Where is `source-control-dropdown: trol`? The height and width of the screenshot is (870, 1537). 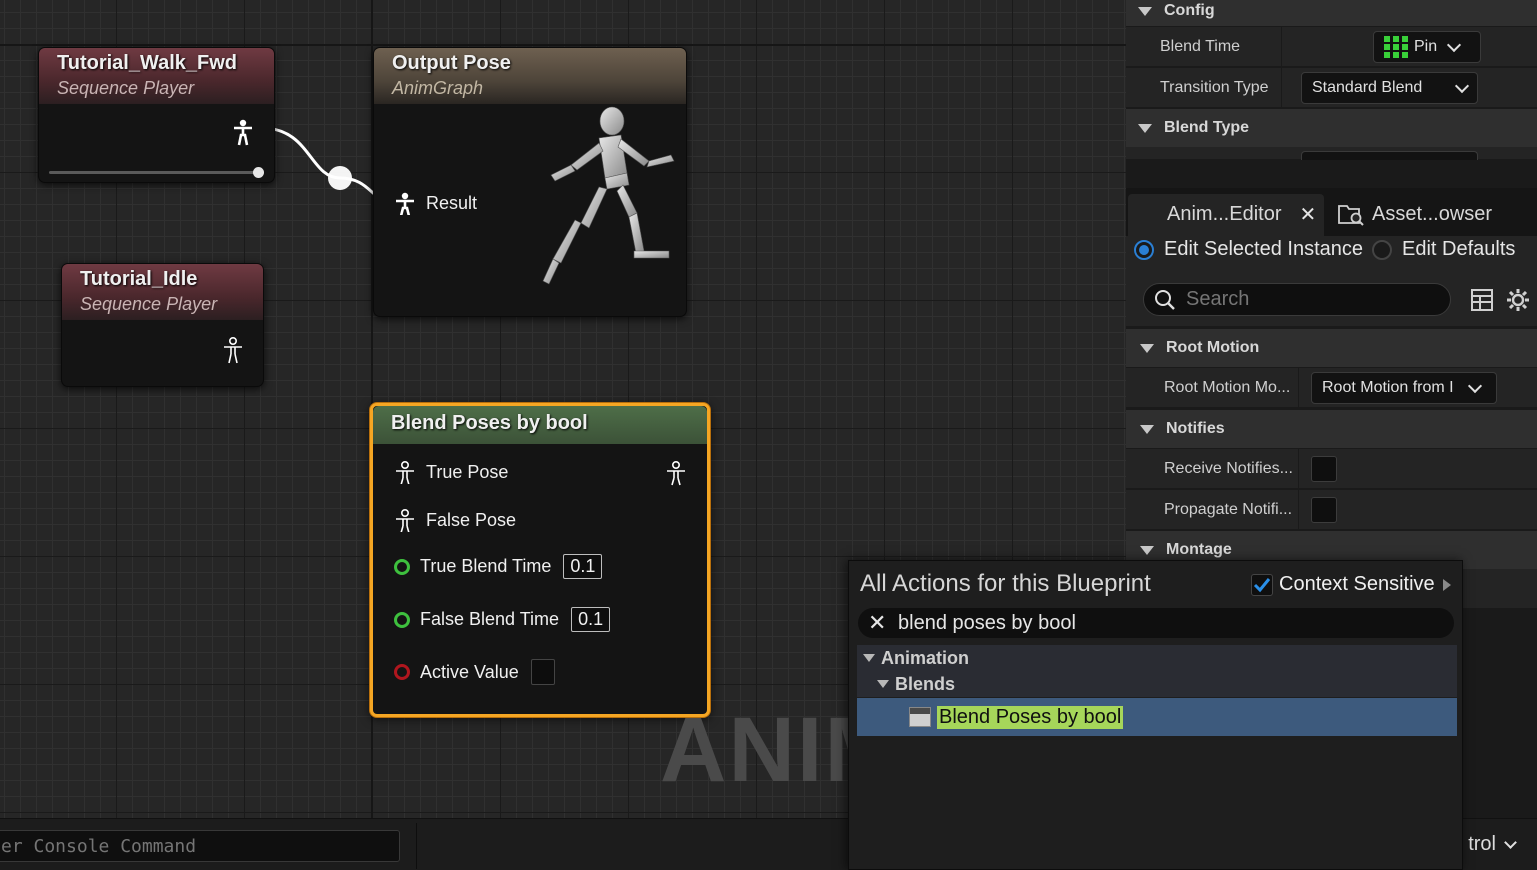 source-control-dropdown: trol is located at coordinates (1492, 844).